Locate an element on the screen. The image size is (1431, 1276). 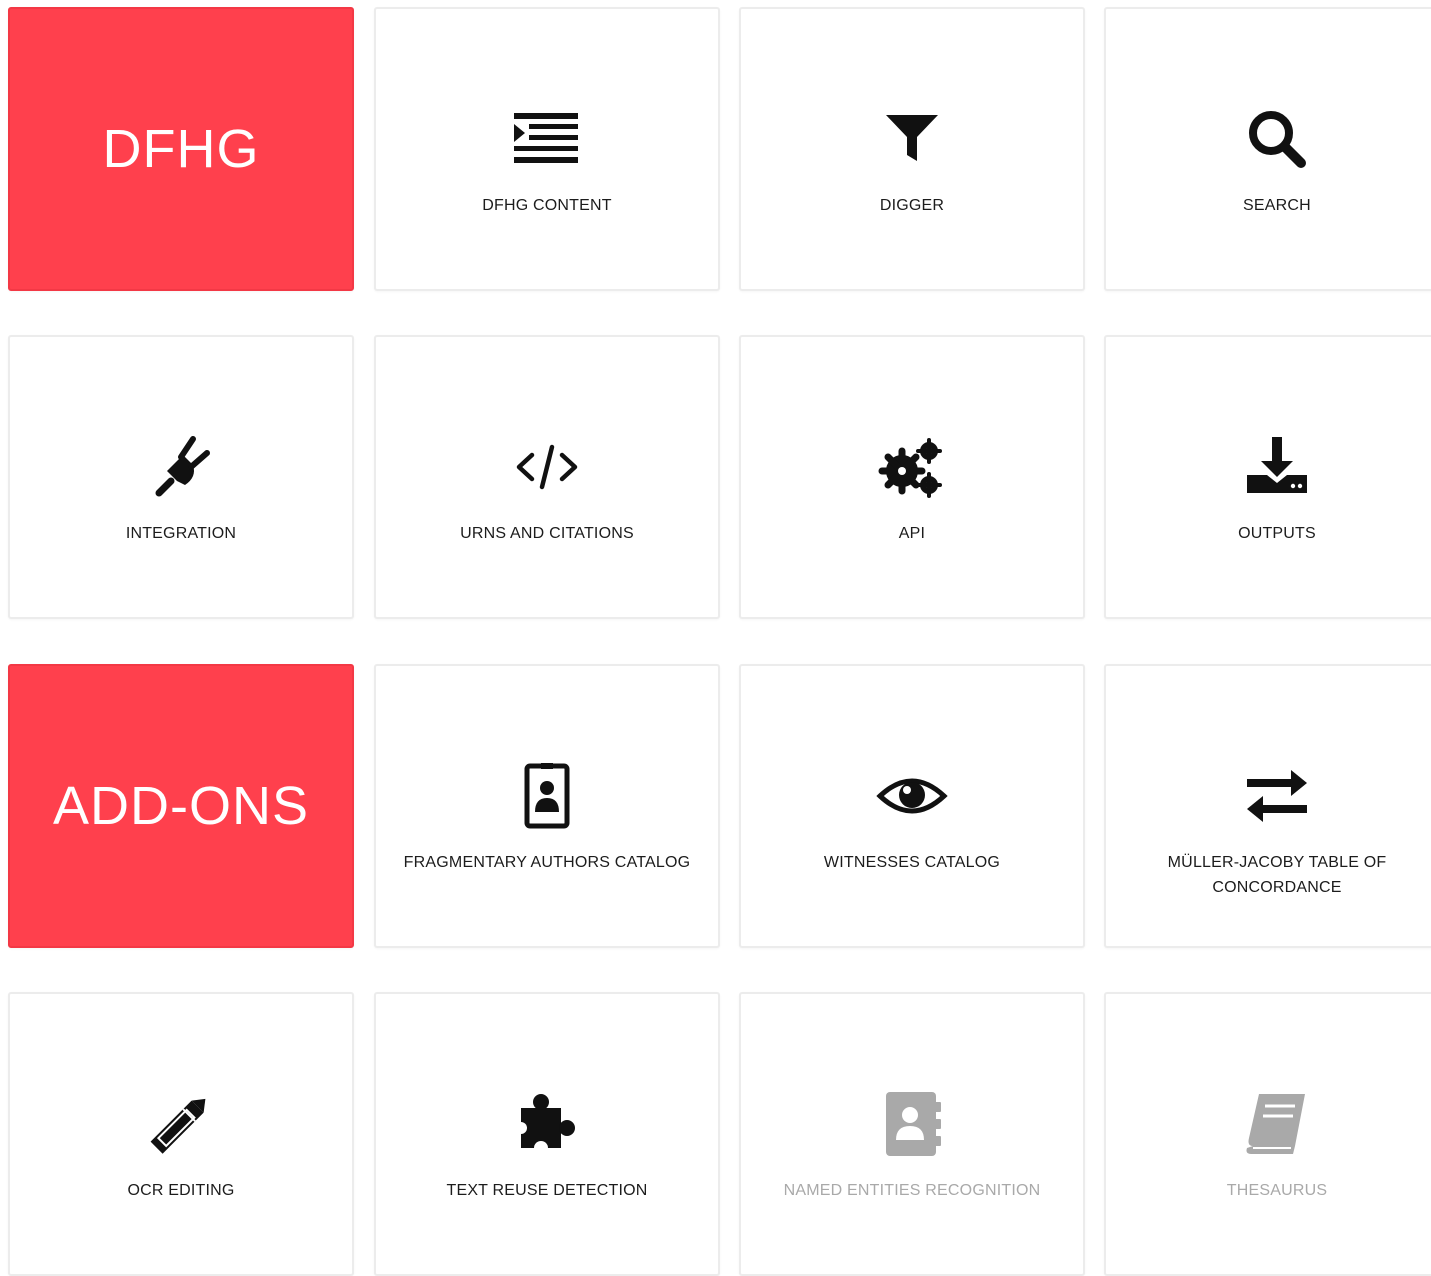
tile-fragmentary-authors-catalog: FRAGMENTARY AUTHORS CATALOG is located at coordinates (547, 806).